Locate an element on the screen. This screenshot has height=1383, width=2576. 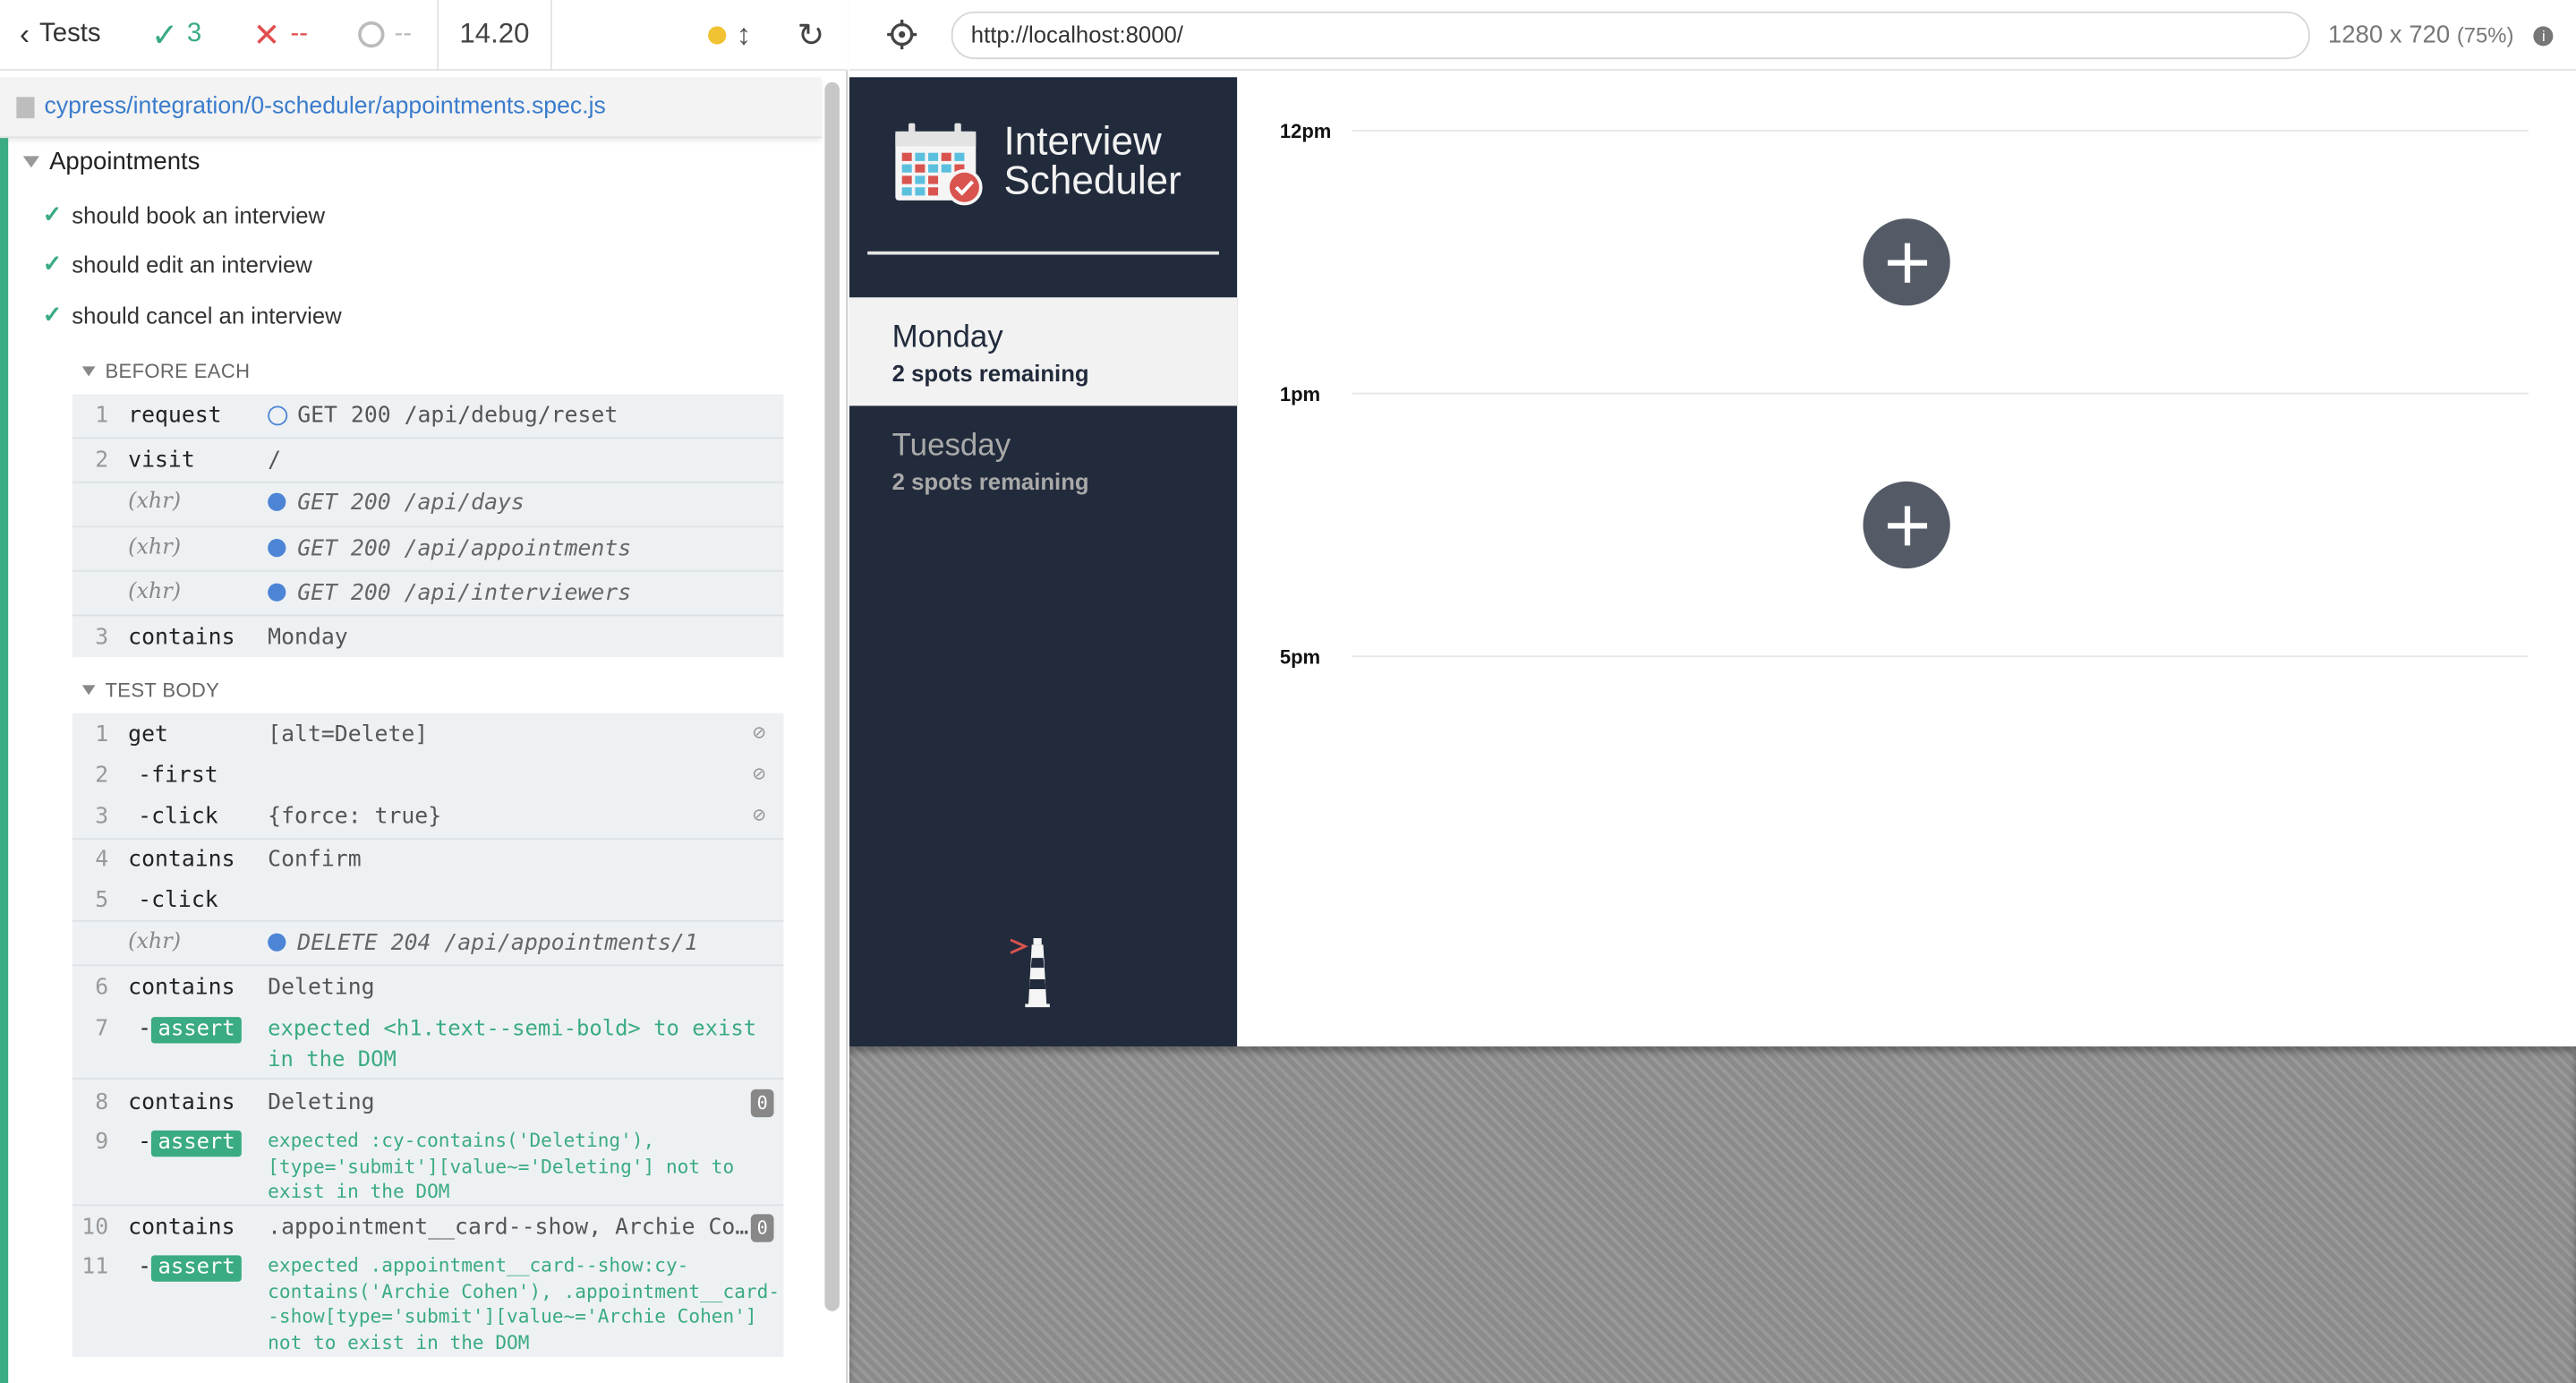
command-log-scrollbar is located at coordinates (832, 696).